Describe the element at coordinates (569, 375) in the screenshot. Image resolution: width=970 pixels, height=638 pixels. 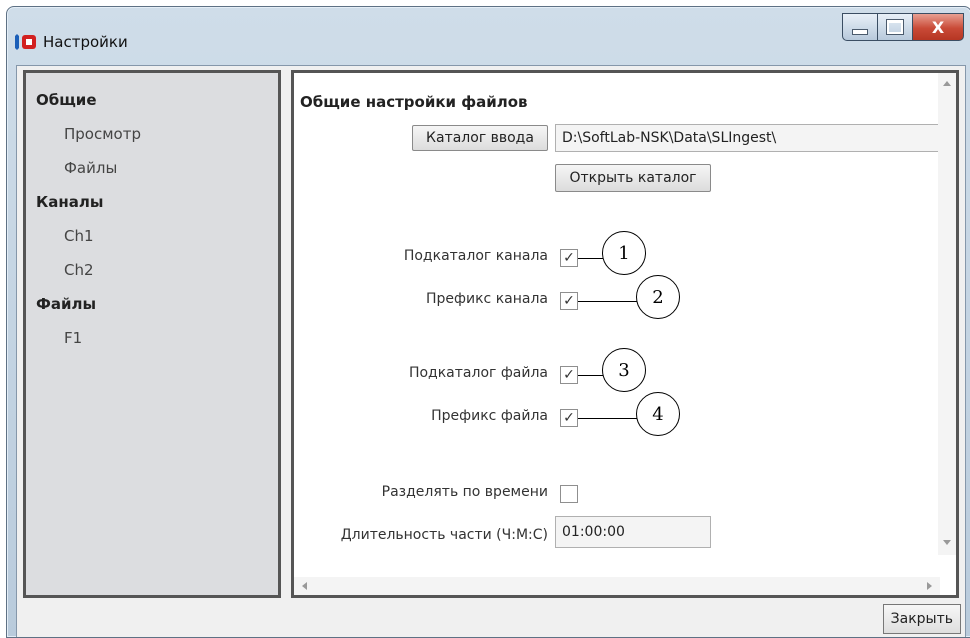
I see `file-subdir-checkbox: ✓` at that location.